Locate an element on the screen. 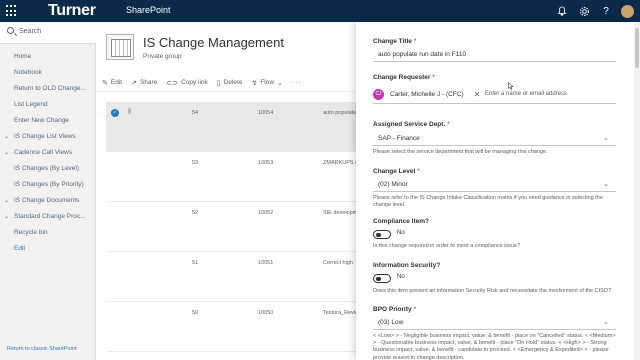  people-search-input: Enter a name or email address is located at coordinates (526, 94).